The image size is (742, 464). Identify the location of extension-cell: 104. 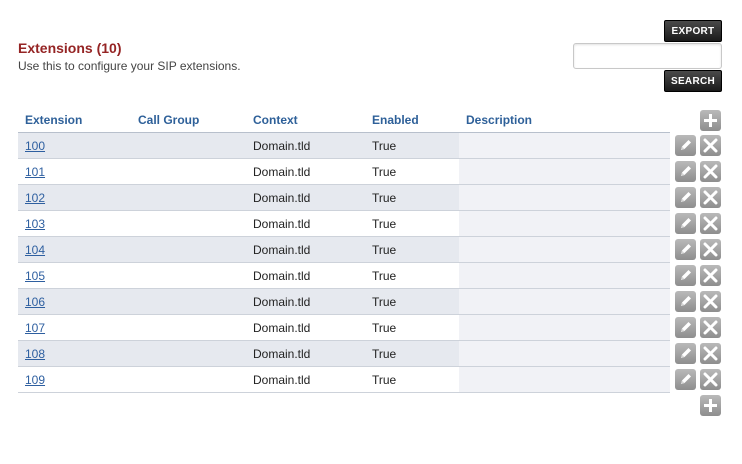
(35, 250).